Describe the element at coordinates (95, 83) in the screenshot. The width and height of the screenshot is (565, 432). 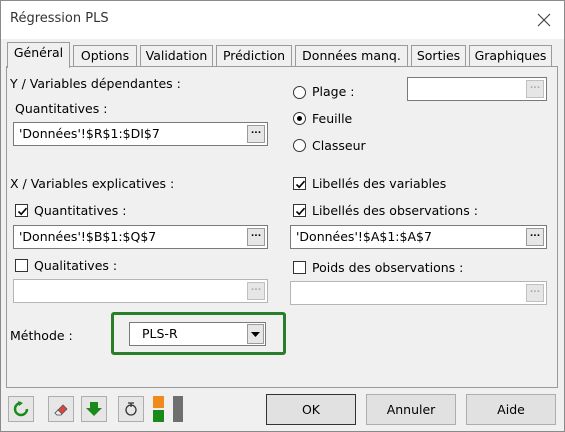
I see `y-section-heading: Y / Variables dépendantes :` at that location.